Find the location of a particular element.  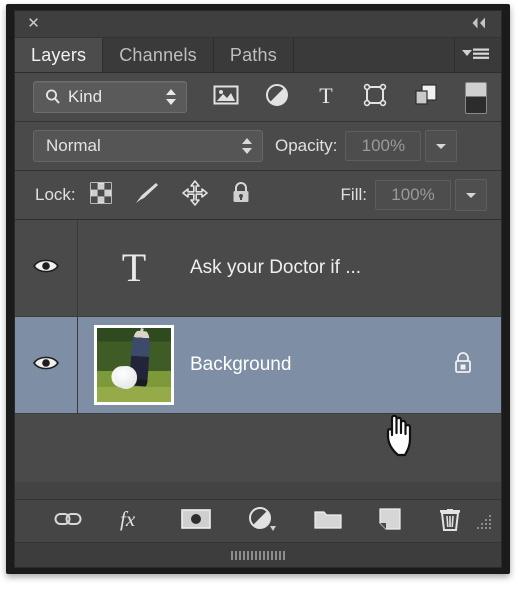

checkerboard-icon is located at coordinates (100, 195).